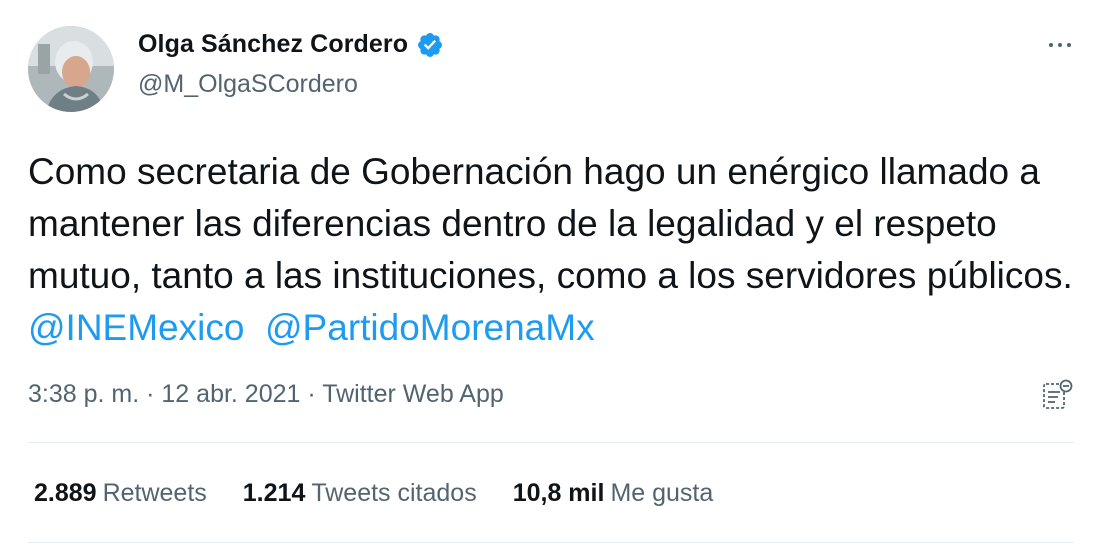  Describe the element at coordinates (1060, 45) in the screenshot. I see `more-options-icon` at that location.